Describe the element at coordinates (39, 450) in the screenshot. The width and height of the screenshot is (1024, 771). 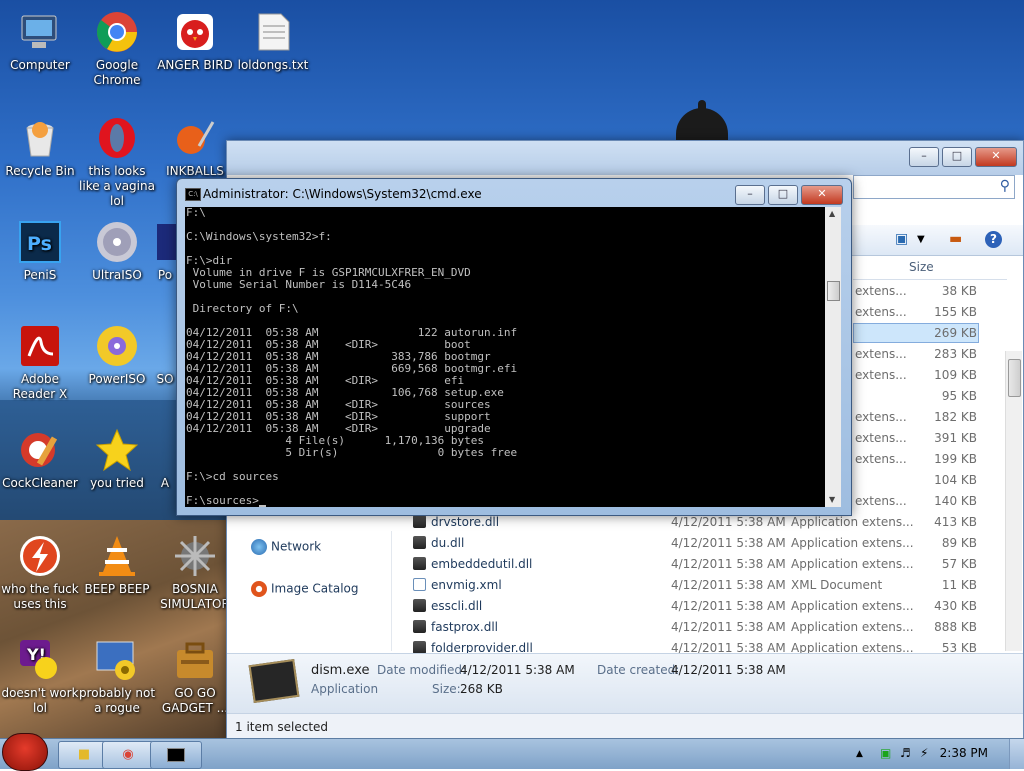
I see `ccleaner-icon` at that location.